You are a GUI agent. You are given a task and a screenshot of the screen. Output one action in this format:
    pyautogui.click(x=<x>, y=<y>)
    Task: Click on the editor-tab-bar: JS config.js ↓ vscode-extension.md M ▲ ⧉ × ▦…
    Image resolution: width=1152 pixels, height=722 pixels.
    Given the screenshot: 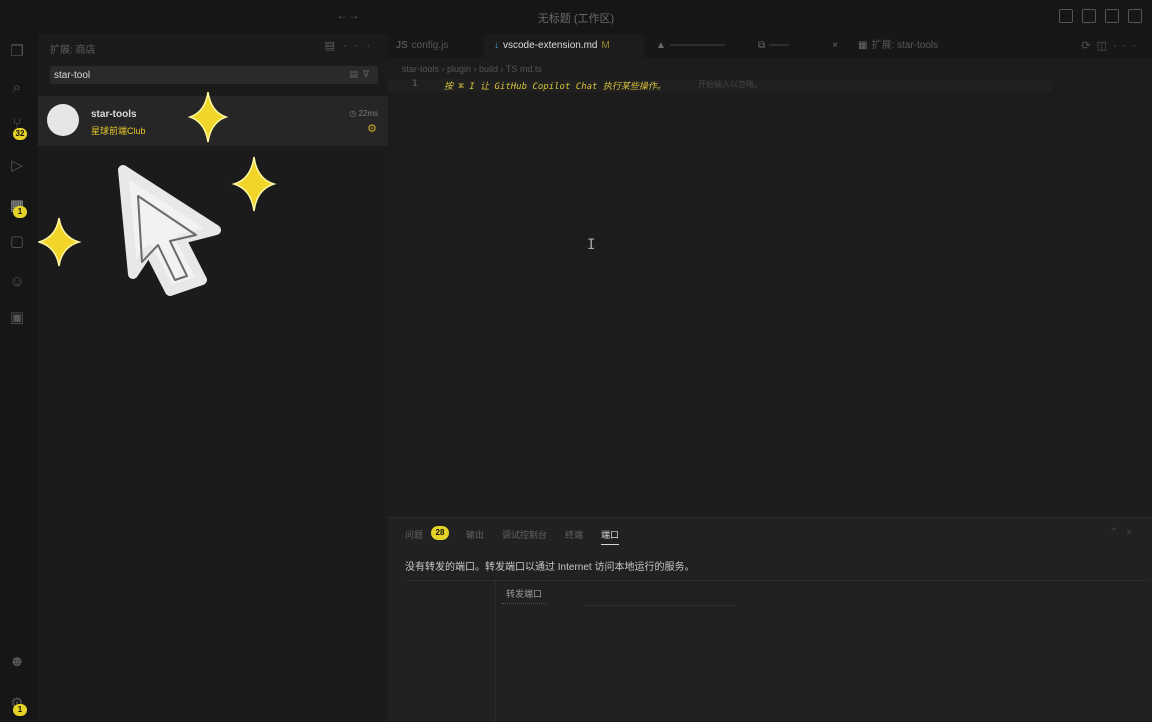 What is the action you would take?
    pyautogui.click(x=770, y=46)
    